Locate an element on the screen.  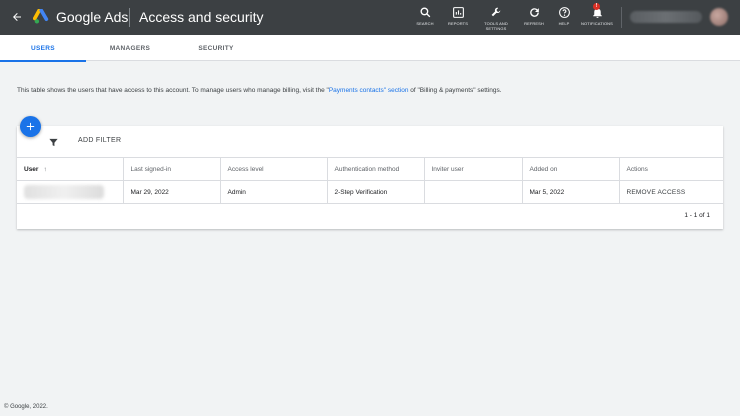
google-ads-logo-icon is located at coordinates (42, 17).